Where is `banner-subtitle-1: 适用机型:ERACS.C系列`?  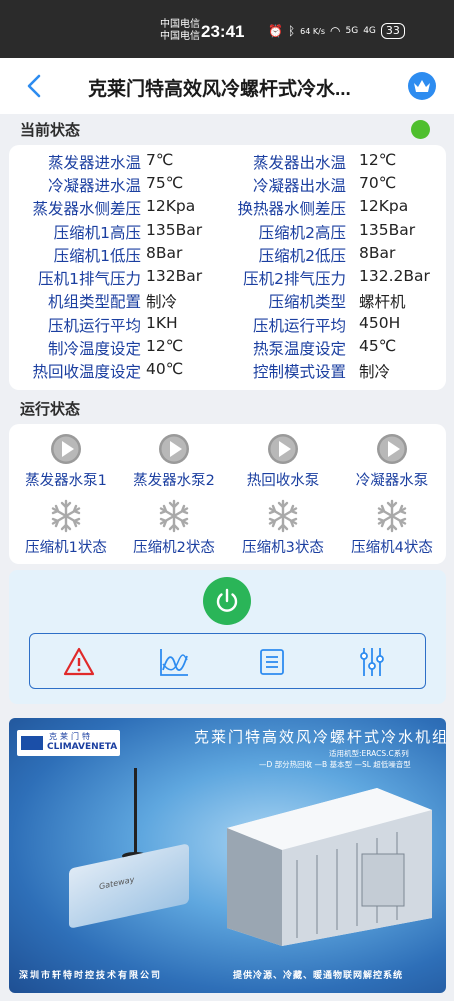 banner-subtitle-1: 适用机型:ERACS.C系列 is located at coordinates (369, 753).